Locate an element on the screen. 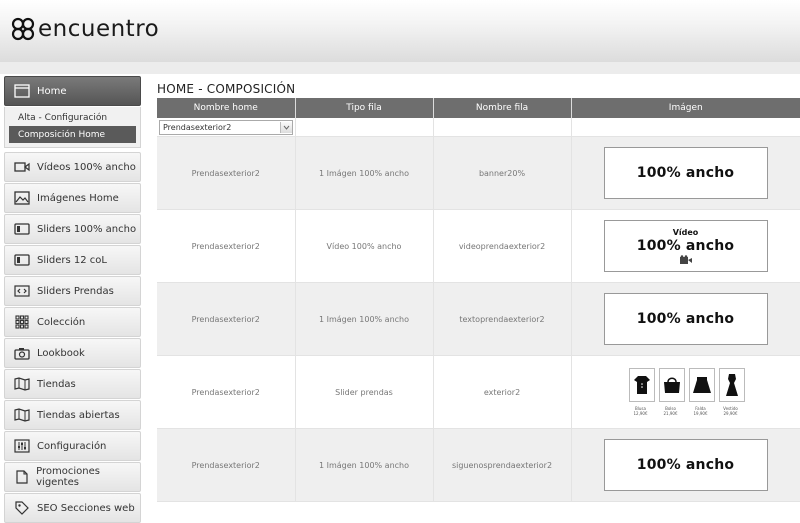 This screenshot has width=800, height=523. page-title: HOME - COMPOSICIÓN is located at coordinates (226, 89).